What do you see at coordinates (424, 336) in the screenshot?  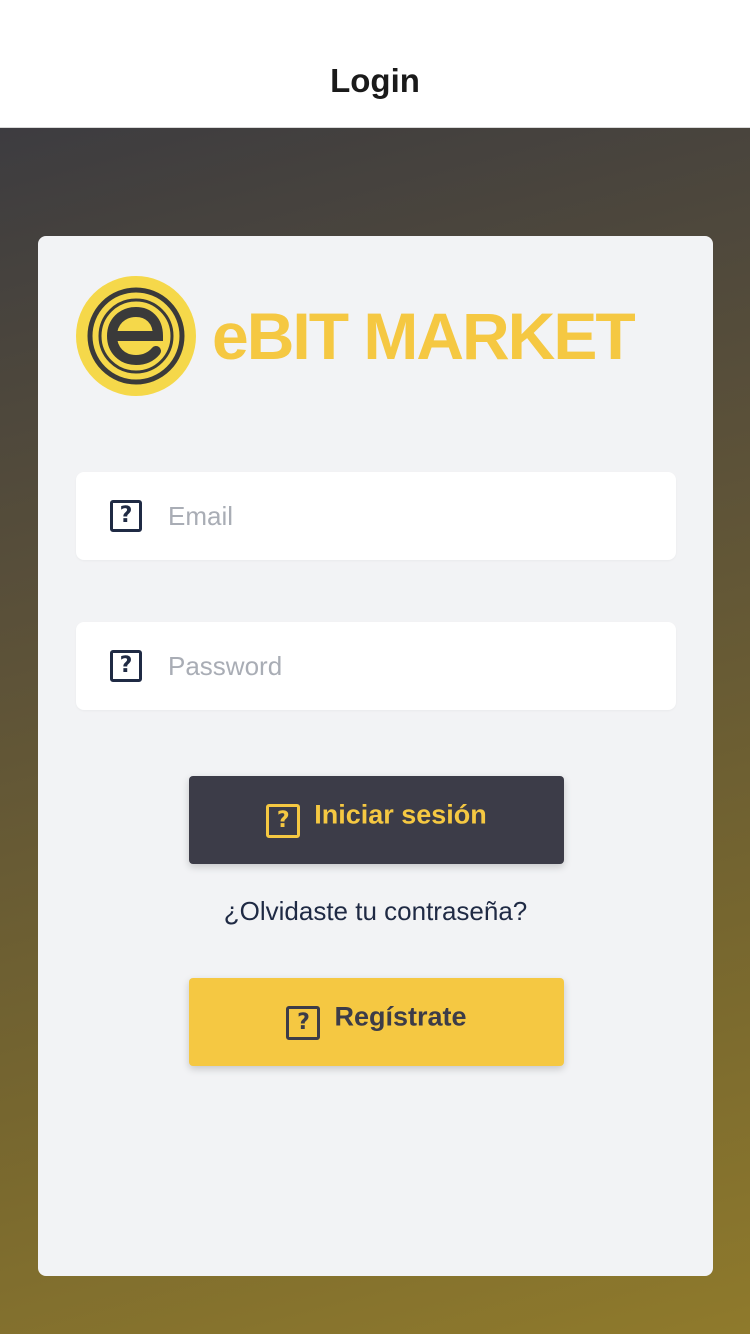 I see `brand-name: eBIT MARKET` at bounding box center [424, 336].